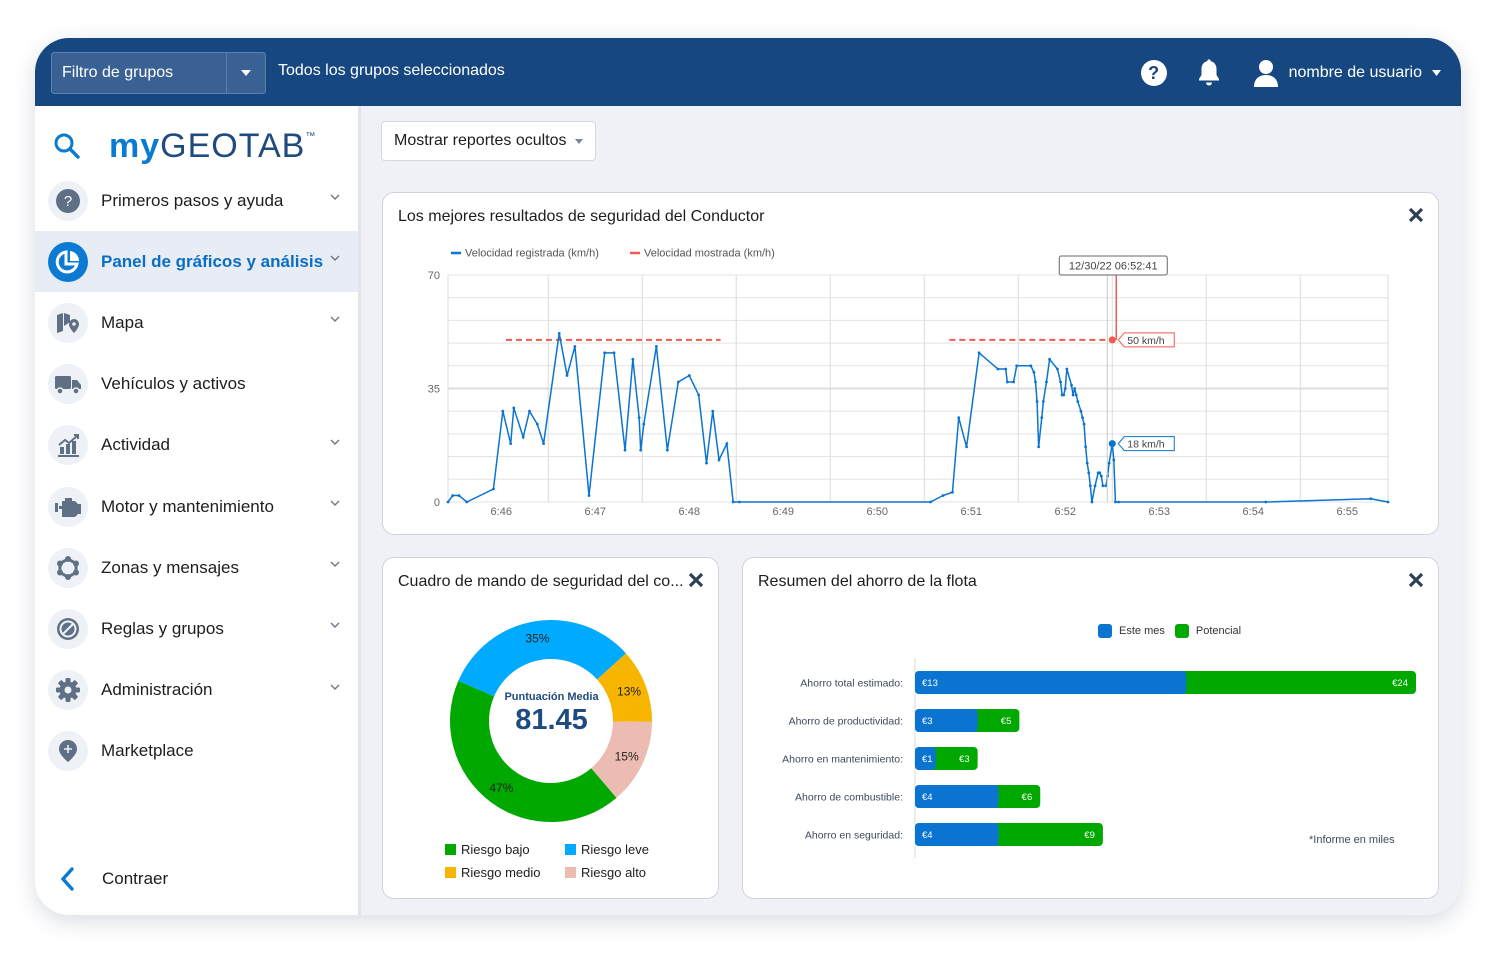  What do you see at coordinates (196, 506) in the screenshot?
I see `sidebar-item-engine: Motor y mantenimiento` at bounding box center [196, 506].